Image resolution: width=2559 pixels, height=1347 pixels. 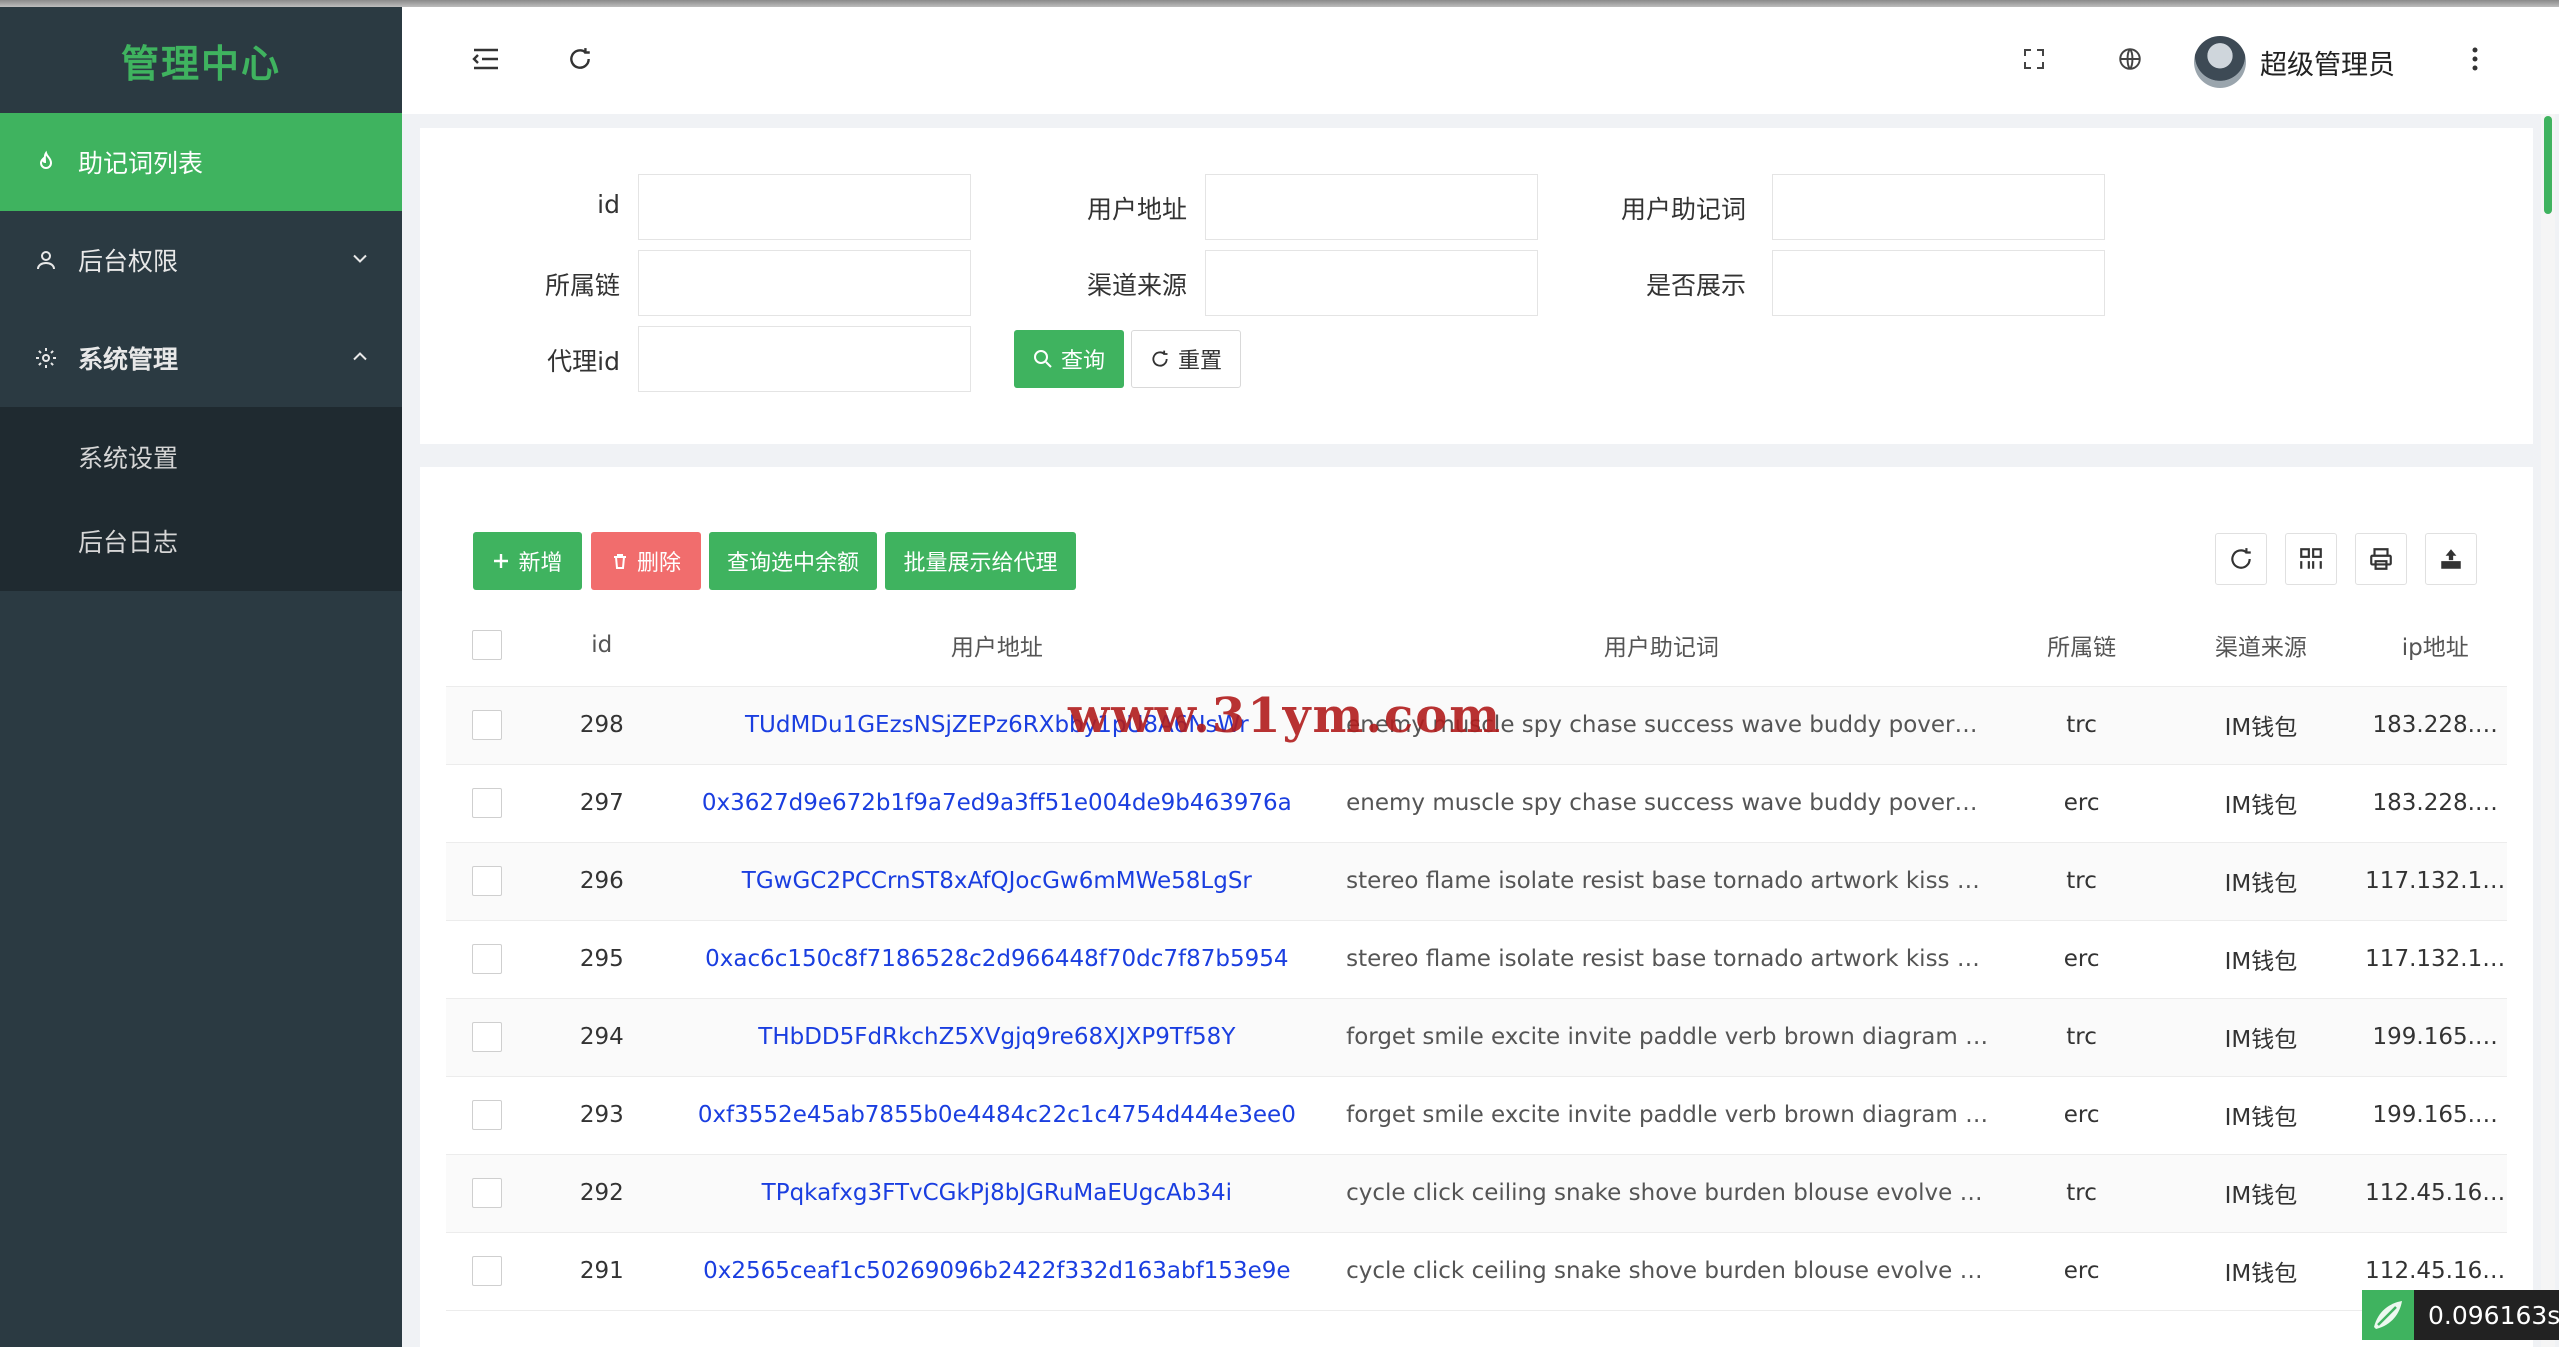 What do you see at coordinates (2460, 1315) in the screenshot?
I see `debug-timing-badge: 0.096163s` at bounding box center [2460, 1315].